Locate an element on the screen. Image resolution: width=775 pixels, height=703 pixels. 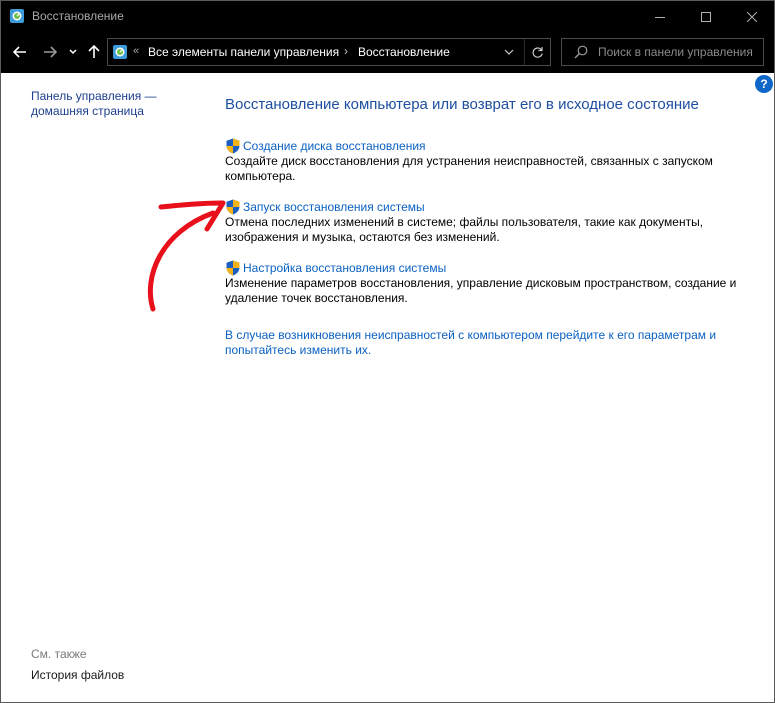
close-button is located at coordinates (751, 16).